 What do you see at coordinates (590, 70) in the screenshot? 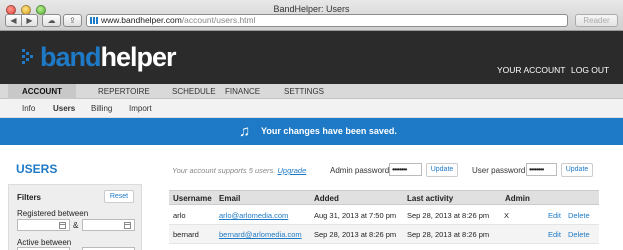
I see `logout-link: LOG OUT` at bounding box center [590, 70].